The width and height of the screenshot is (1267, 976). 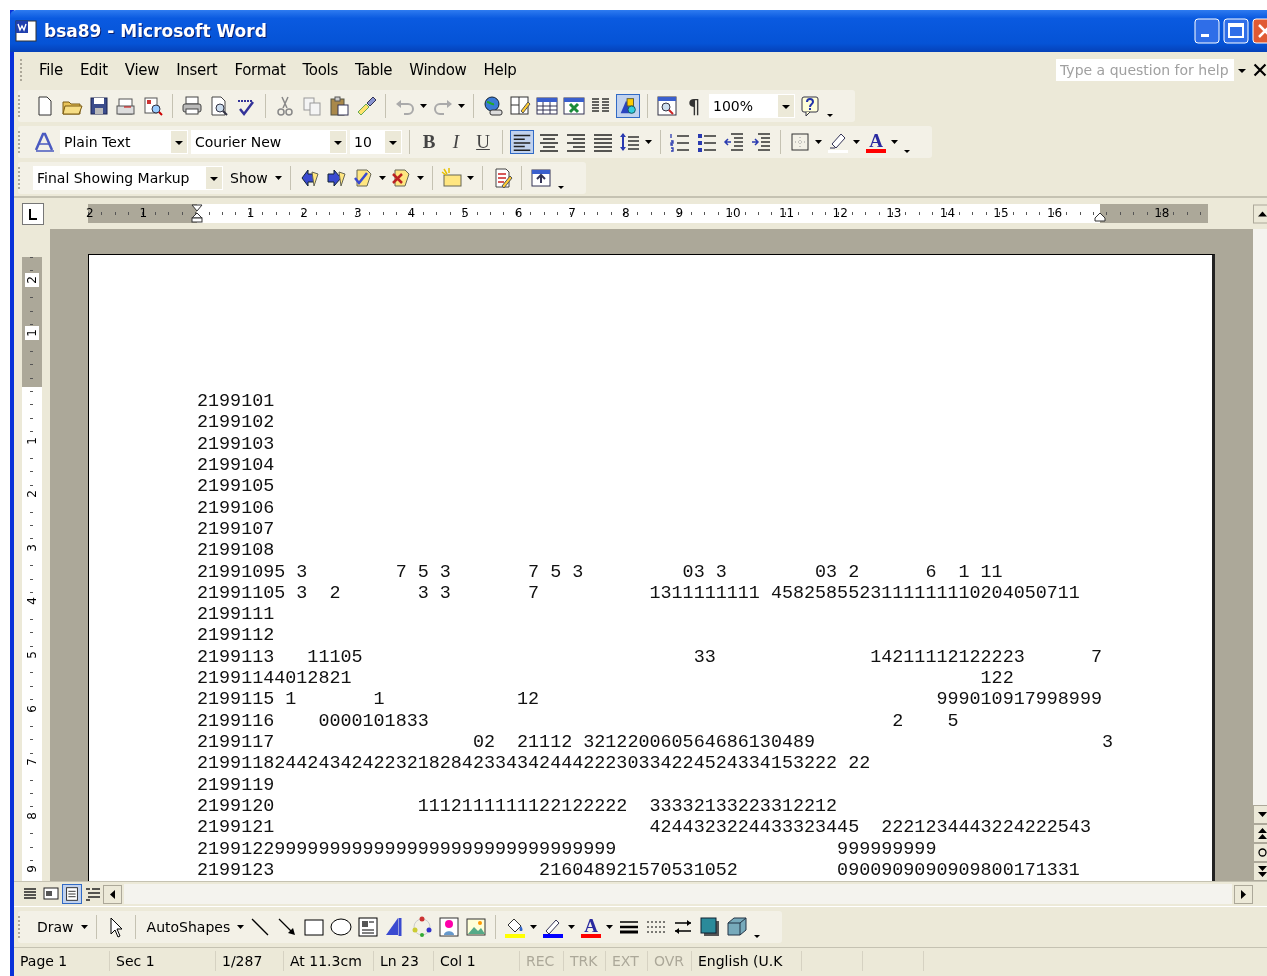 I want to click on paste-icon, so click(x=339, y=106).